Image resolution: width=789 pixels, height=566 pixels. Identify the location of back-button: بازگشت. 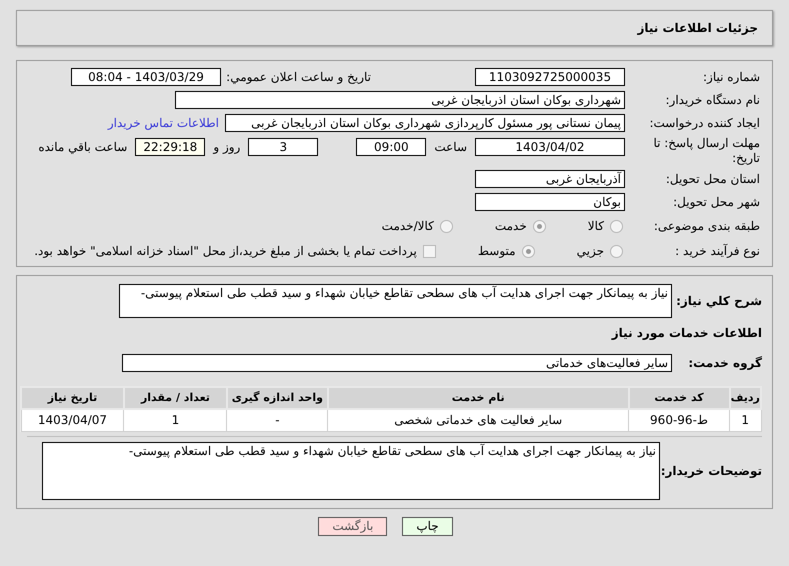
(353, 526).